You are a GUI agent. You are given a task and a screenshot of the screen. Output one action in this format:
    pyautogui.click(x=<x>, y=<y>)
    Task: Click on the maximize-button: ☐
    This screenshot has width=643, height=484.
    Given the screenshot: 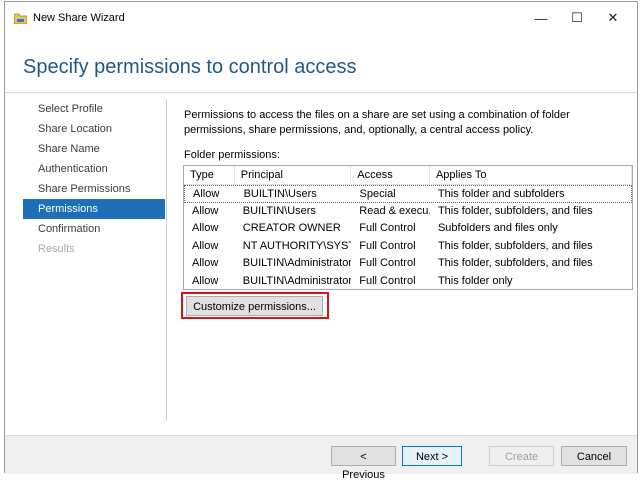 What is the action you would take?
    pyautogui.click(x=577, y=18)
    